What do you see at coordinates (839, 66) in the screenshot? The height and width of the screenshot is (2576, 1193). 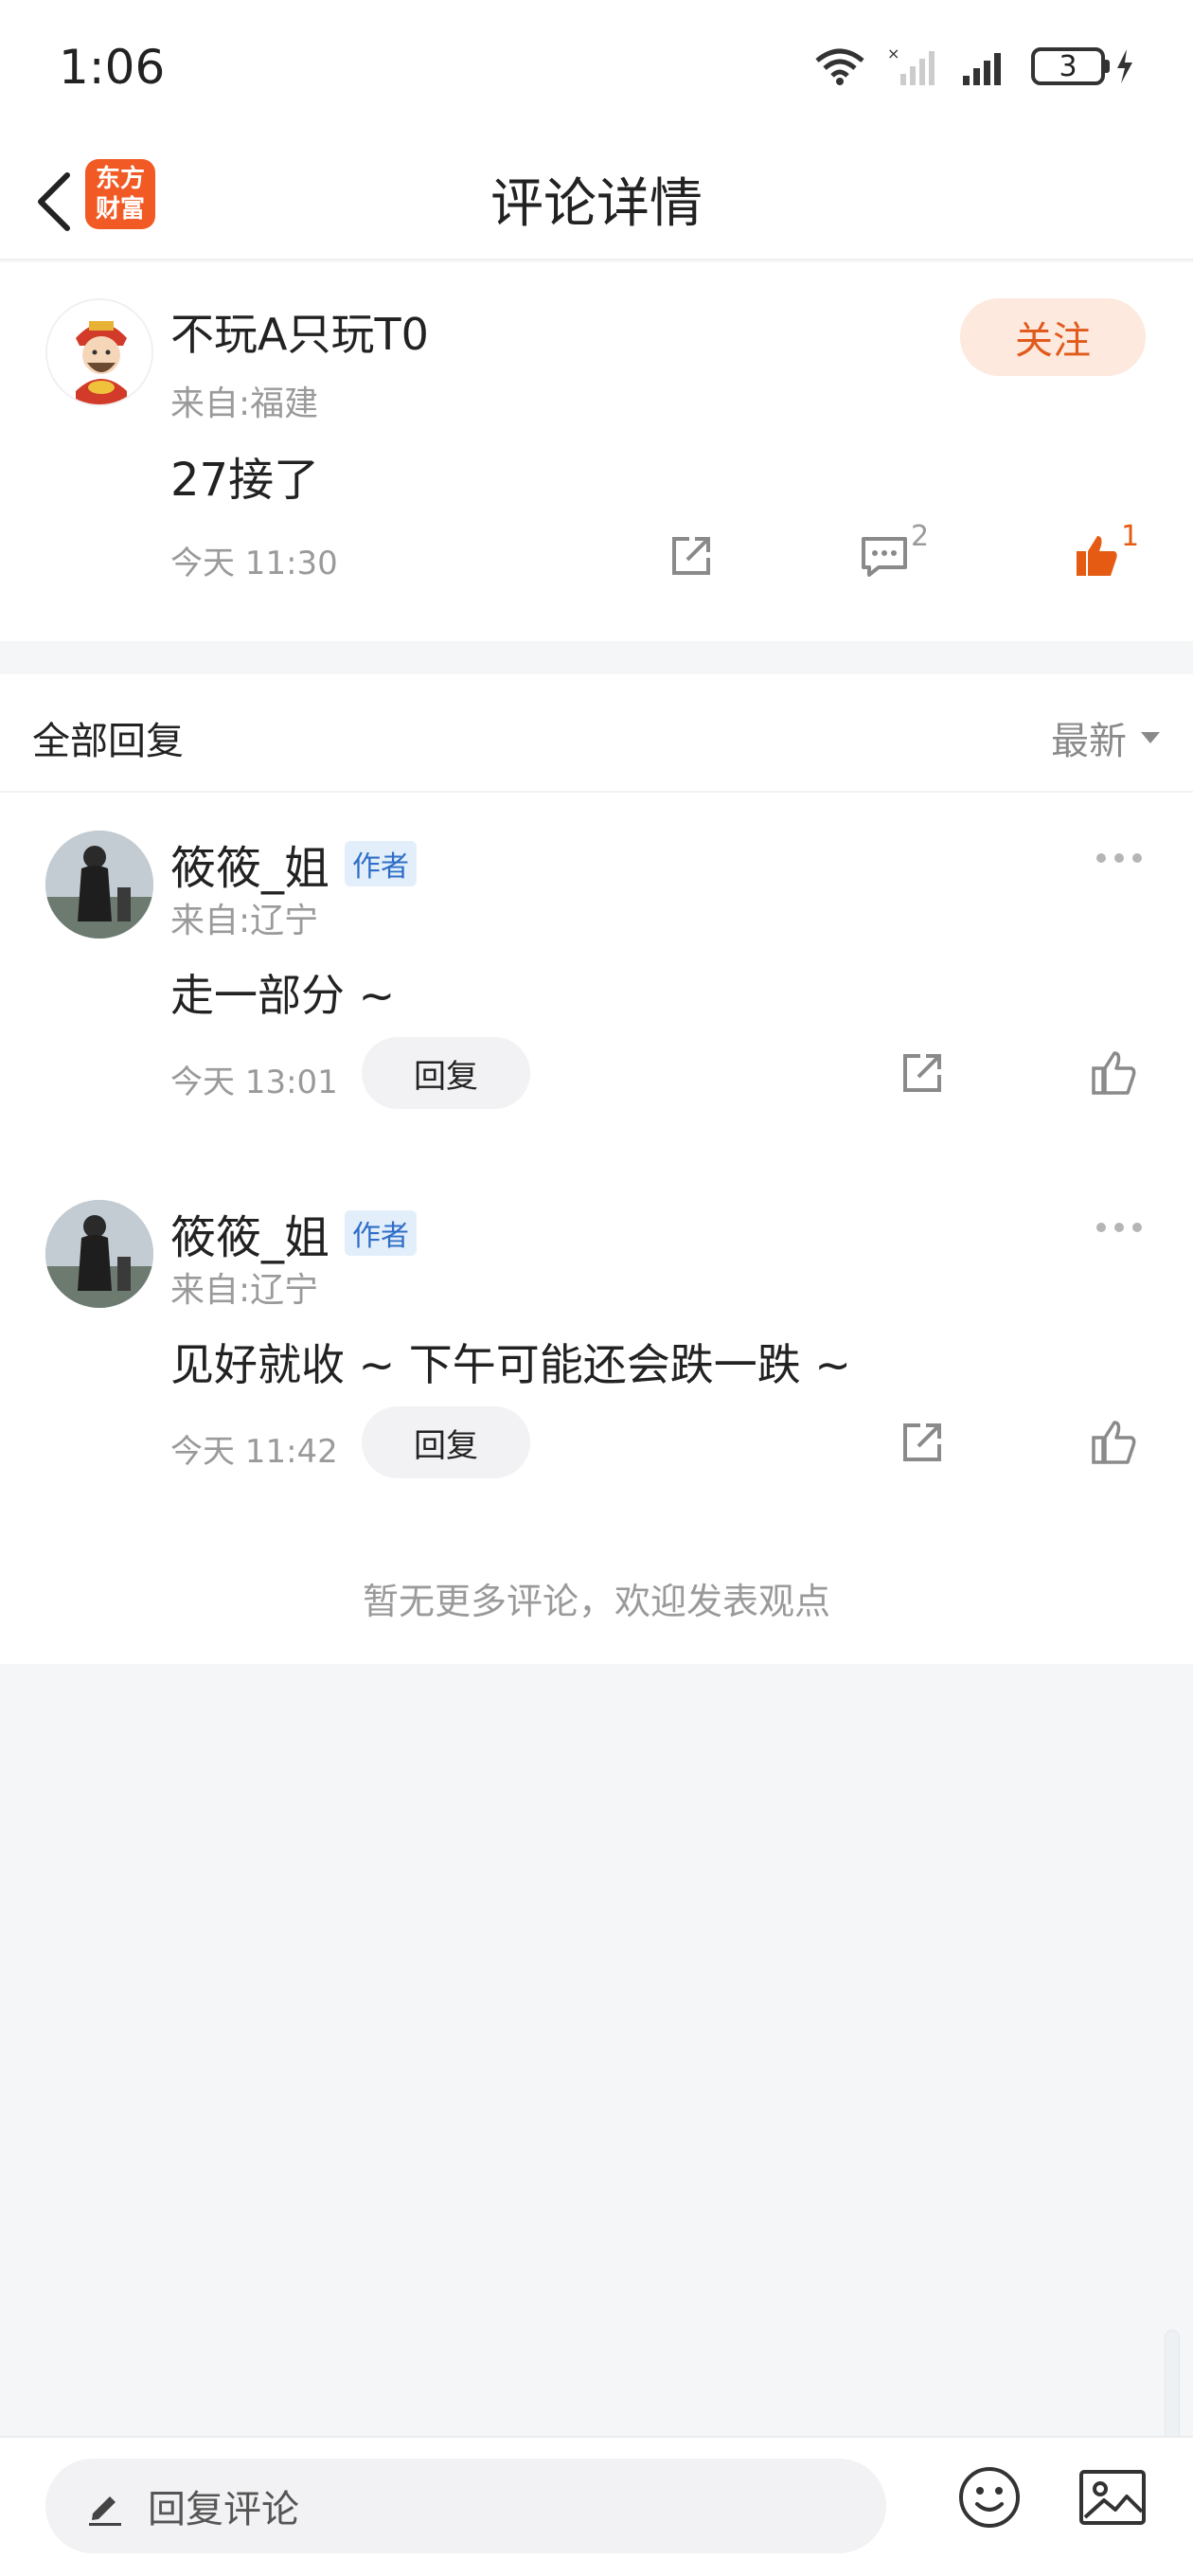 I see `wifi-icon` at bounding box center [839, 66].